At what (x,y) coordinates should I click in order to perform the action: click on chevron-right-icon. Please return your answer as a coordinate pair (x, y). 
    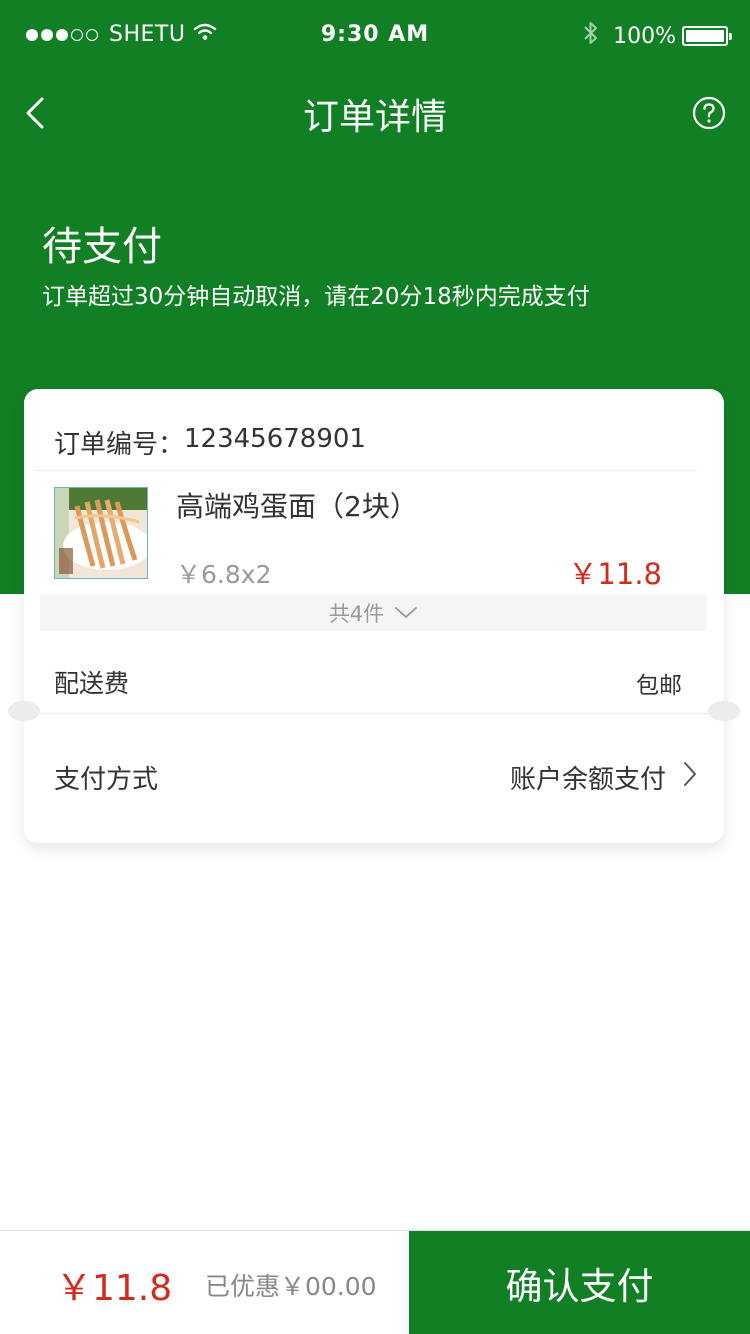
    Looking at the image, I should click on (690, 774).